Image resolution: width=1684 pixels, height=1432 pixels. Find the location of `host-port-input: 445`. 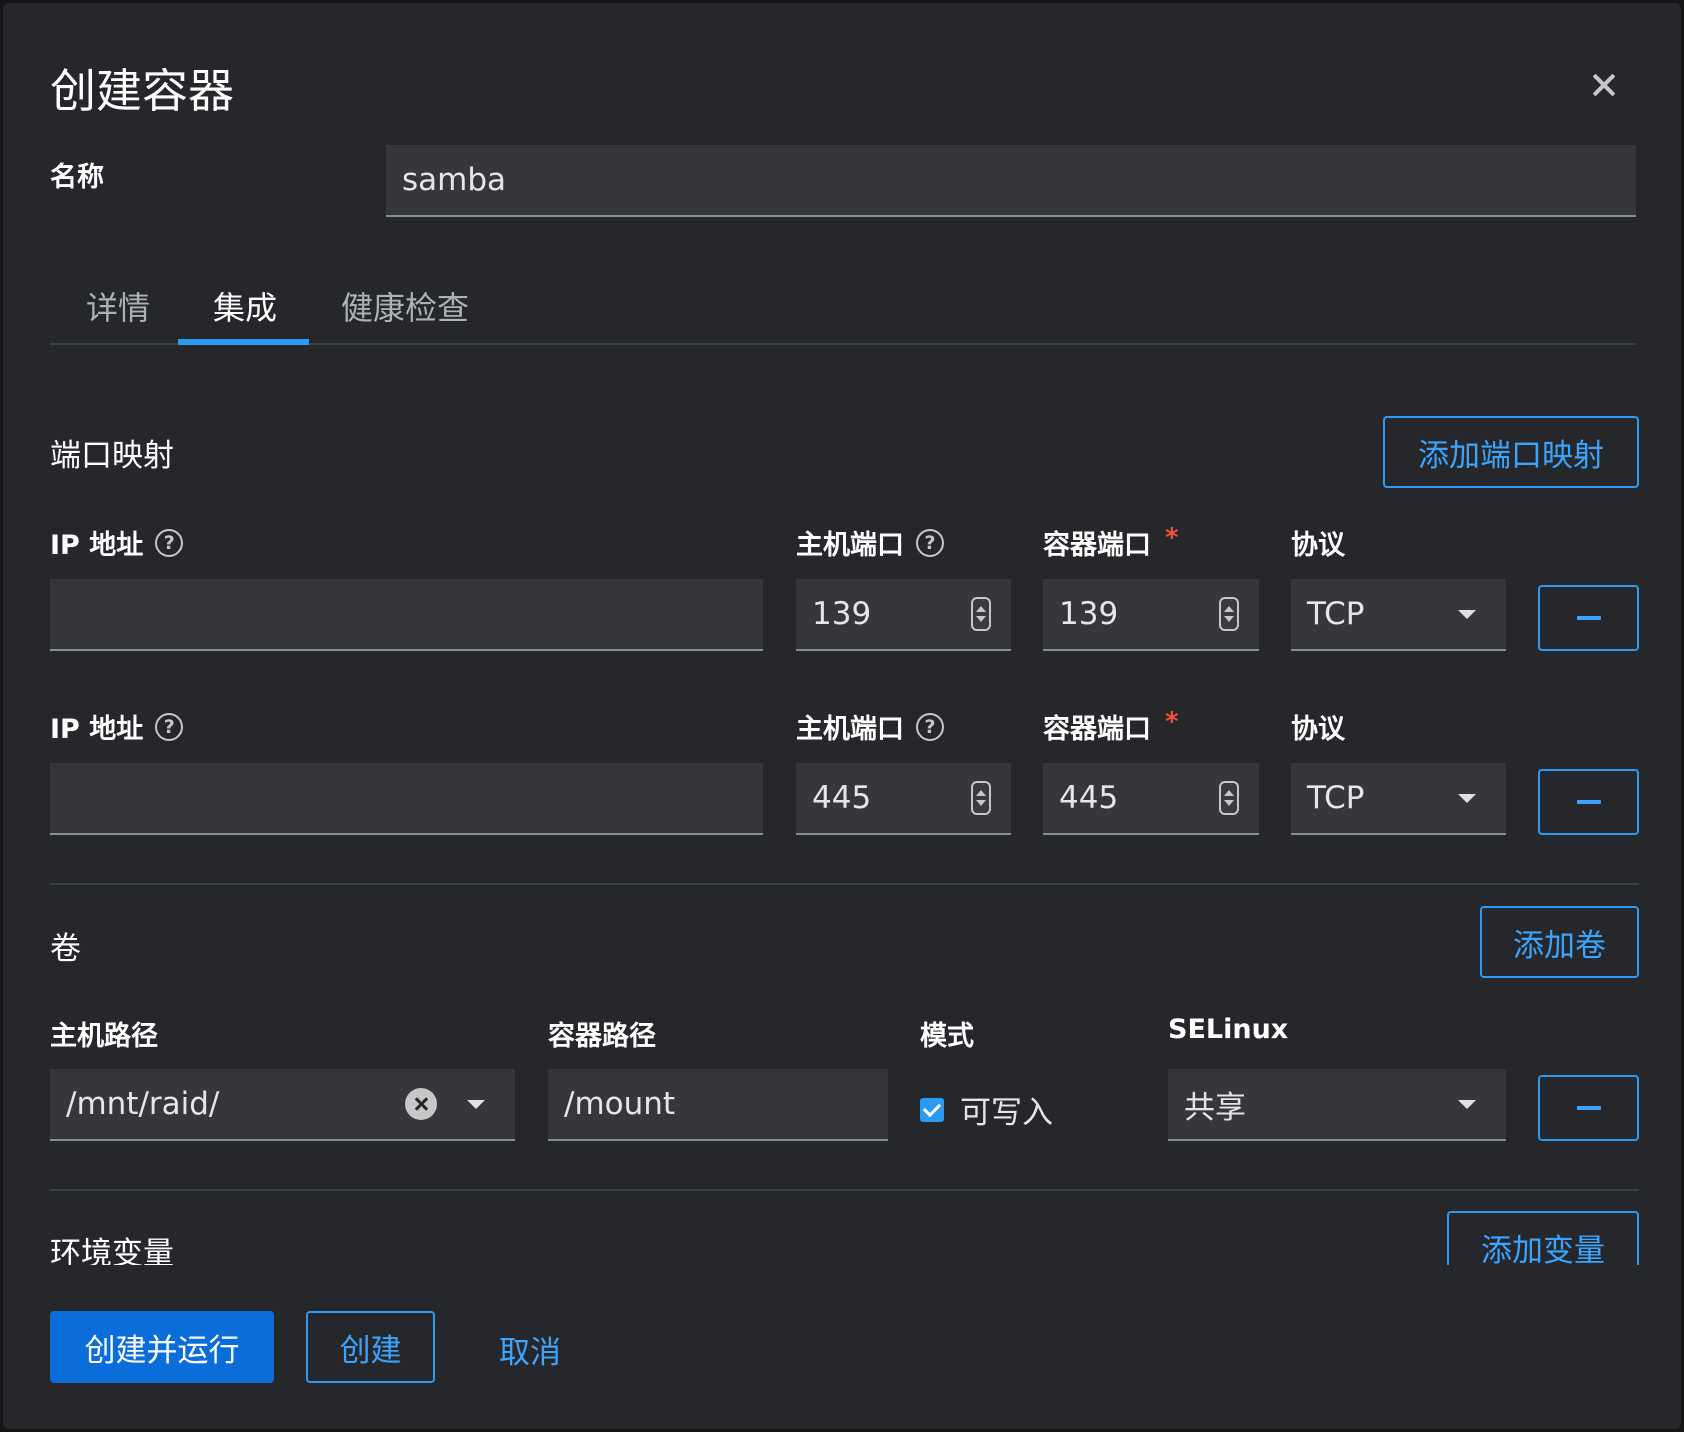

host-port-input: 445 is located at coordinates (903, 799).